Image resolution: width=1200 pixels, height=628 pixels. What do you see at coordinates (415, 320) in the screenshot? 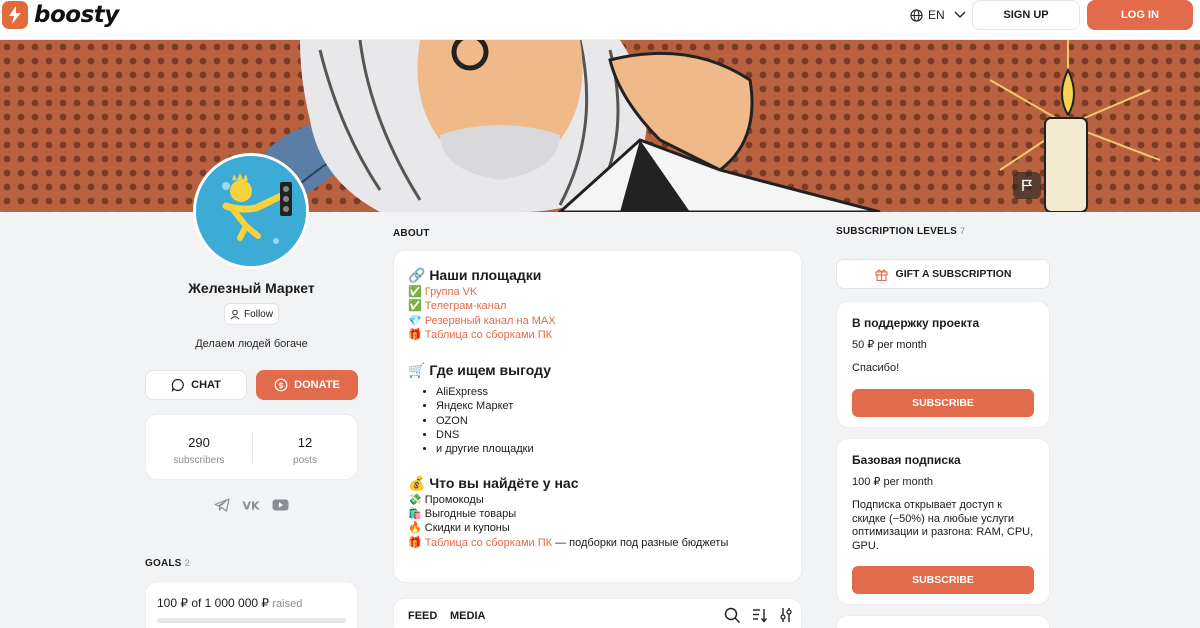
I see `diamond-emoji-icon: 💎` at bounding box center [415, 320].